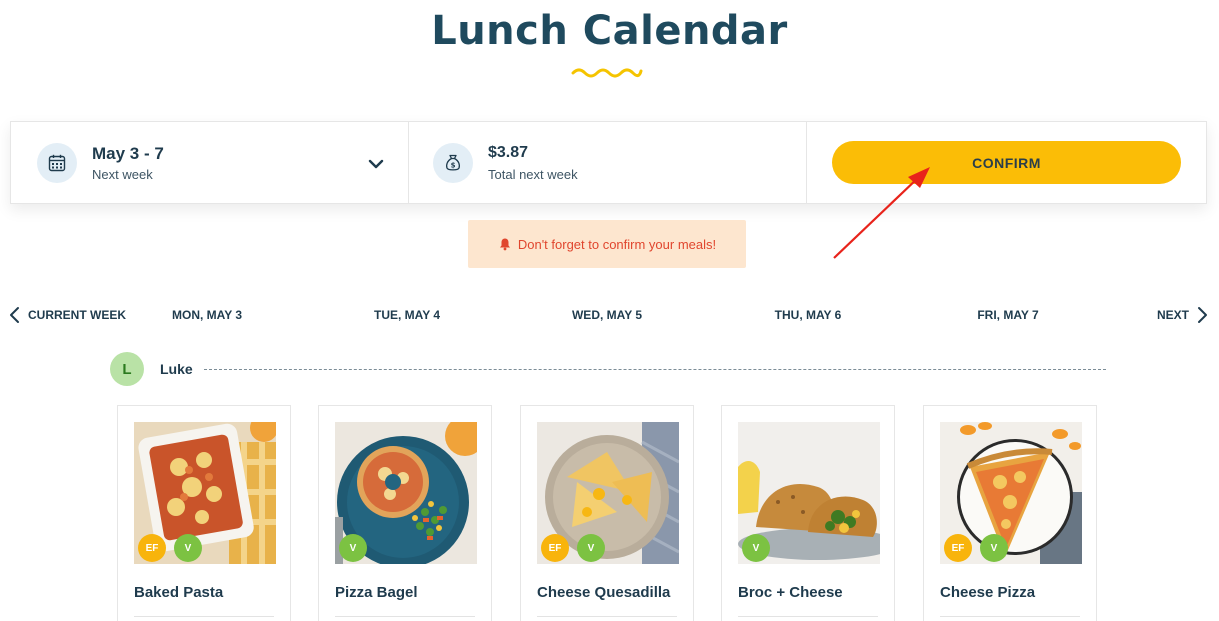 This screenshot has height=621, width=1219. I want to click on day-header-tue: TUE, MAY 4, so click(407, 315).